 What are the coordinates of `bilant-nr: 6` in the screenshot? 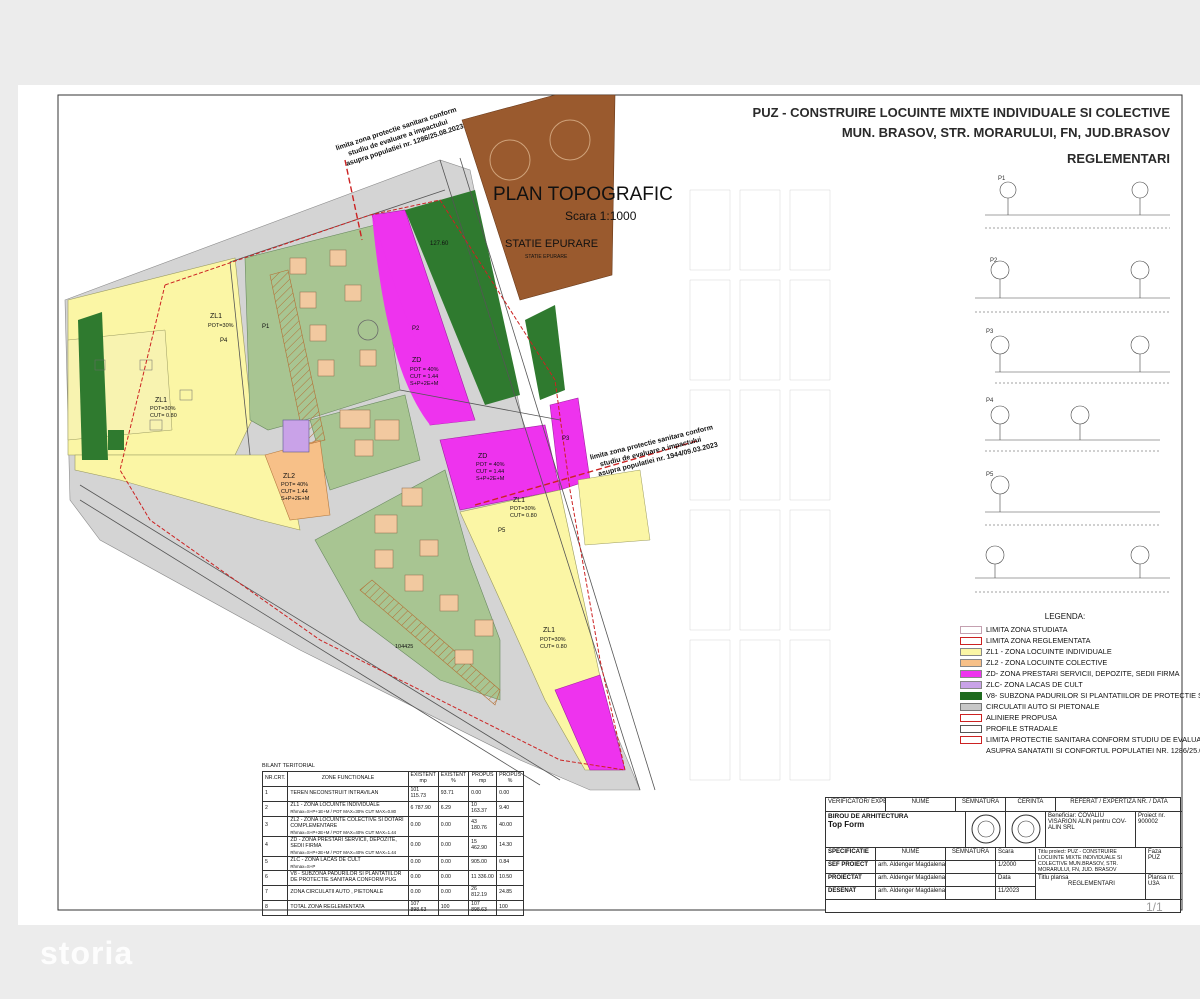 It's located at (275, 877).